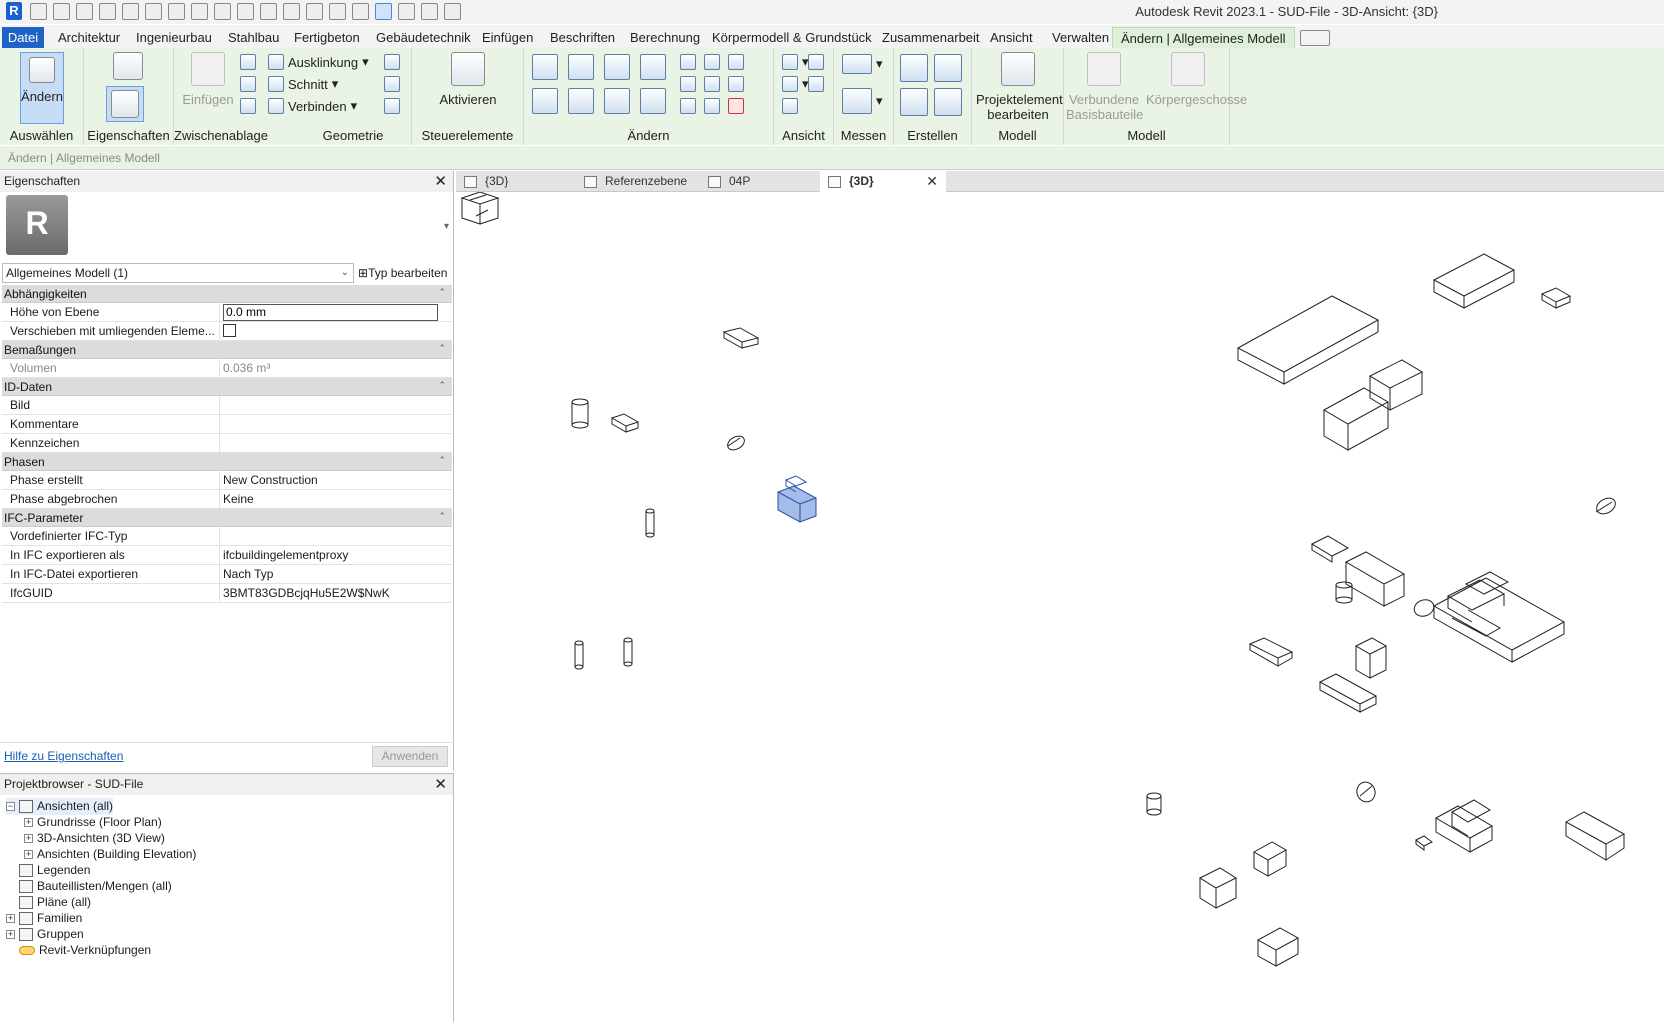 This screenshot has width=1664, height=1022. Describe the element at coordinates (816, 84) in the screenshot. I see `line-style-button` at that location.